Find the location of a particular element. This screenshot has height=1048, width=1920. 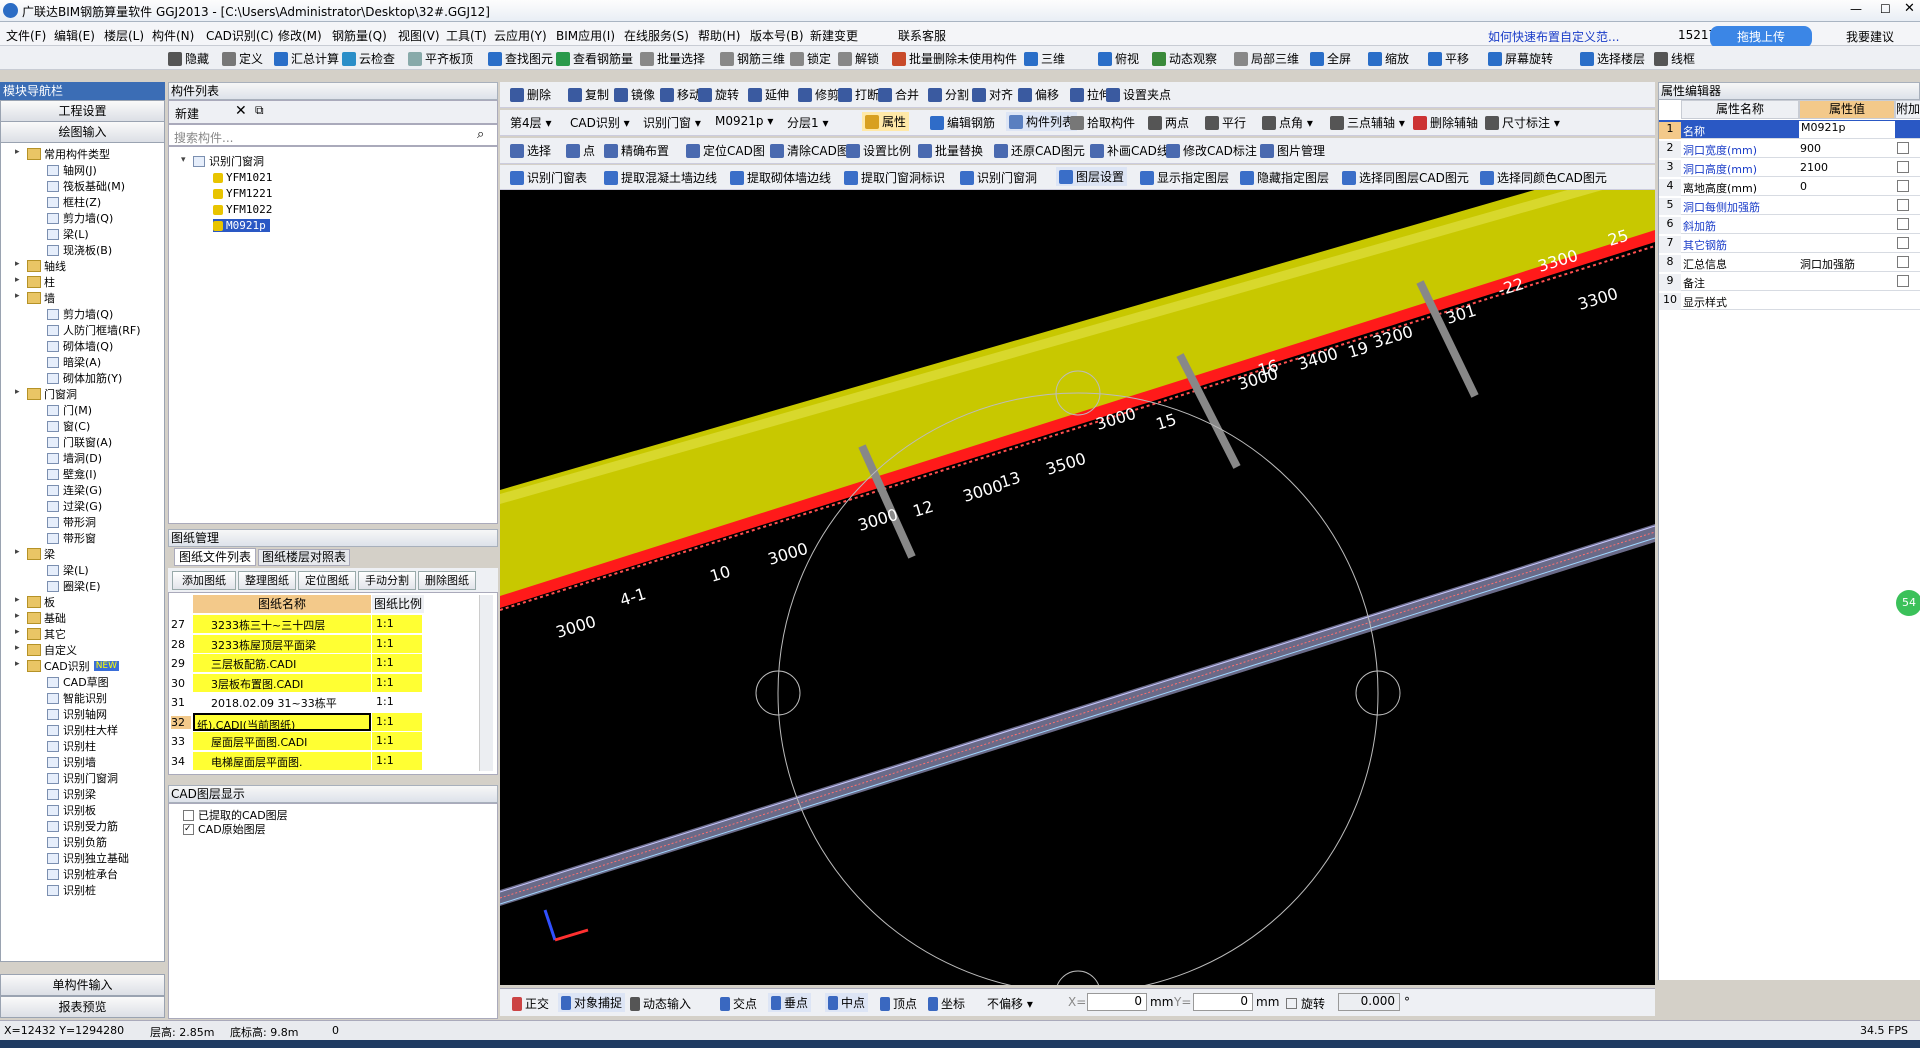

dimension-button: 尺寸标注 ▾ is located at coordinates (1522, 122).